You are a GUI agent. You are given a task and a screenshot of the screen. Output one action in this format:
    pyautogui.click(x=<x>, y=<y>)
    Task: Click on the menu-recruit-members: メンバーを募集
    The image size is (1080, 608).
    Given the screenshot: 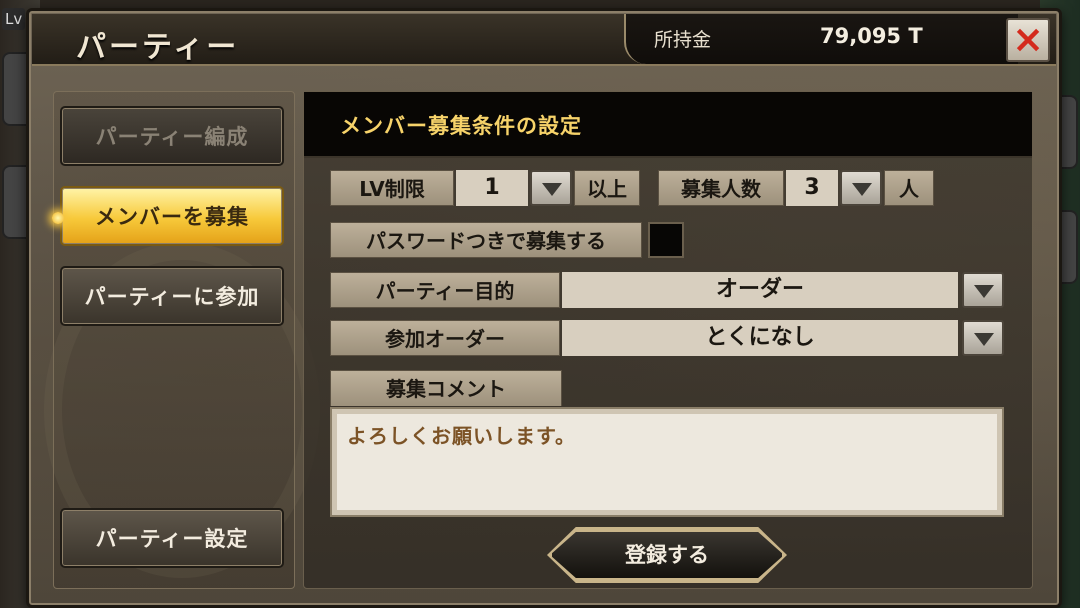 What is the action you would take?
    pyautogui.click(x=168, y=216)
    